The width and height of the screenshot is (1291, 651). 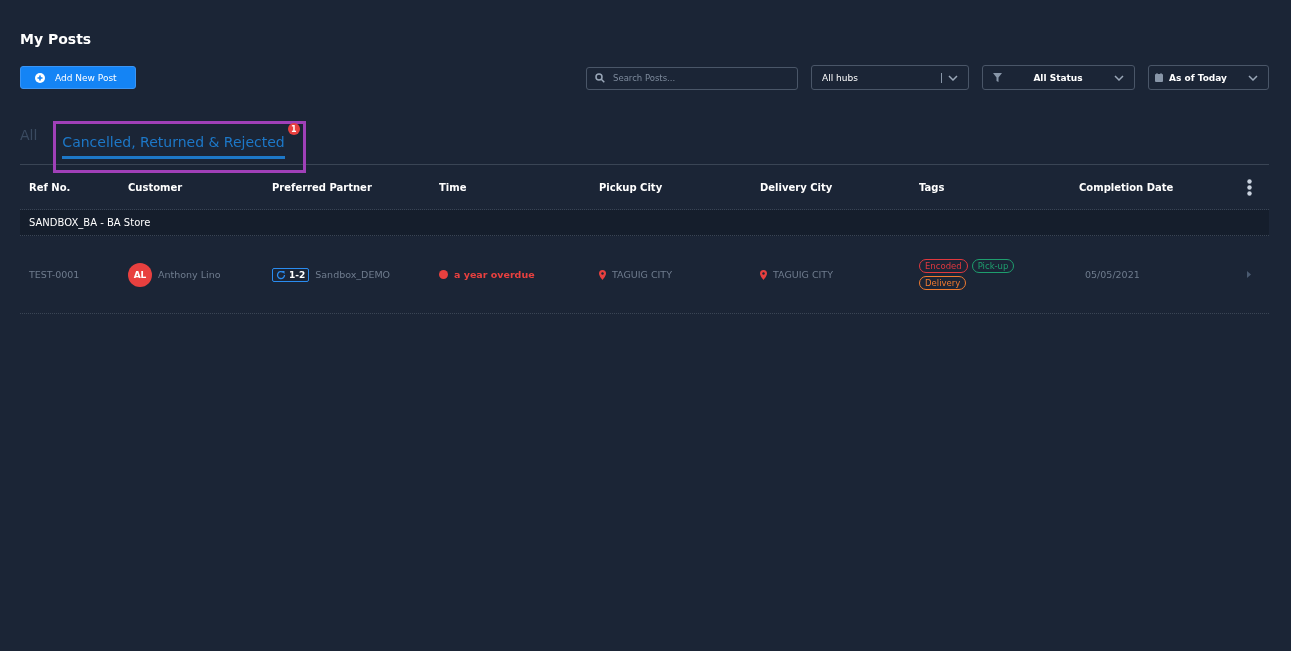 I want to click on column-header: Time, so click(x=453, y=187).